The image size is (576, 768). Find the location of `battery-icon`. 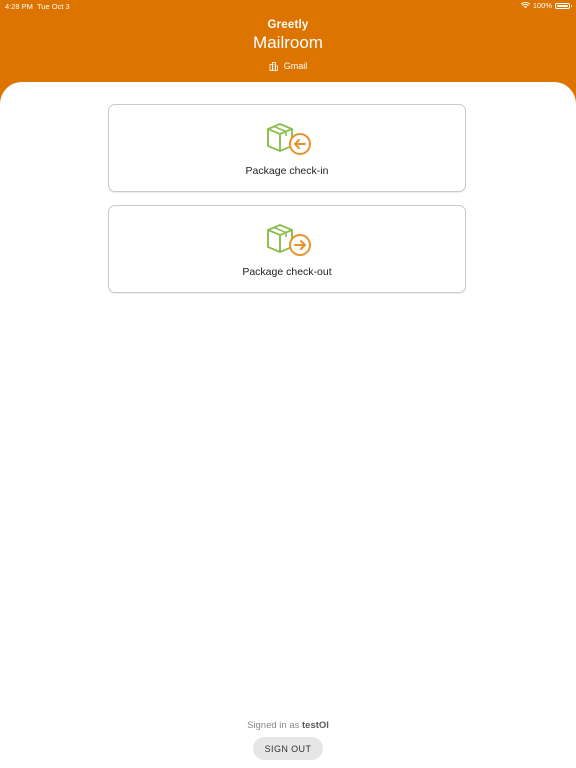

battery-icon is located at coordinates (563, 5).